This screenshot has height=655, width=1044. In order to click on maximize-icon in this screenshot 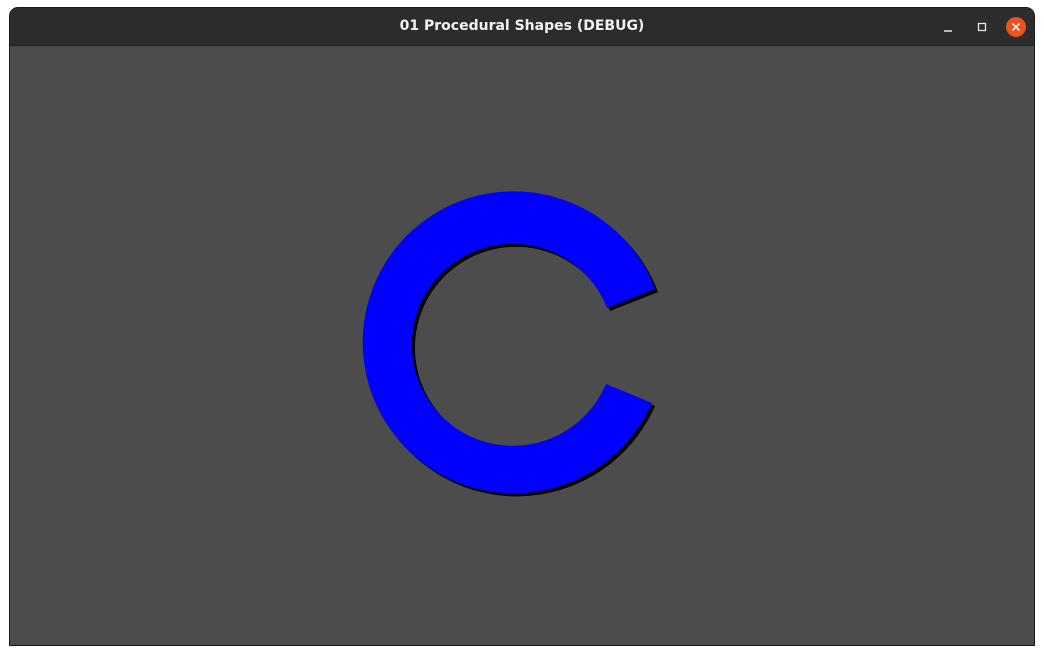, I will do `click(982, 27)`.